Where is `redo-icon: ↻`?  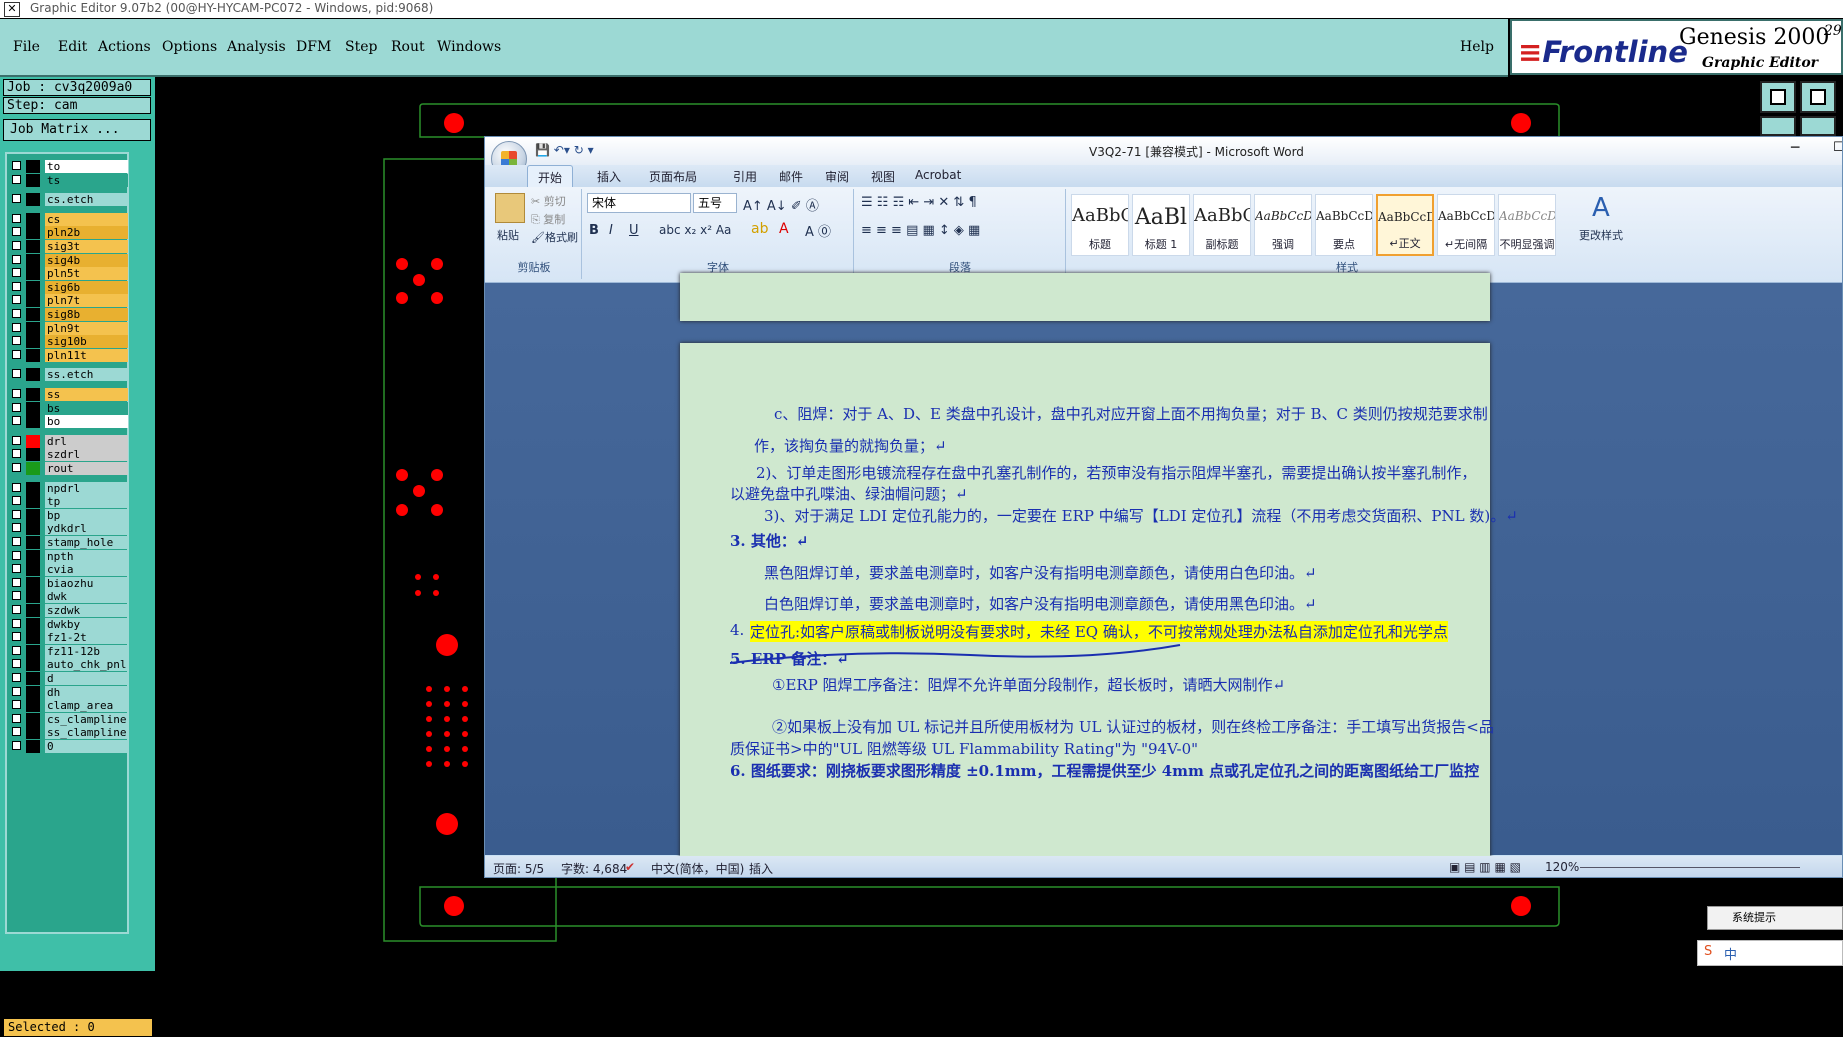 redo-icon: ↻ is located at coordinates (579, 150).